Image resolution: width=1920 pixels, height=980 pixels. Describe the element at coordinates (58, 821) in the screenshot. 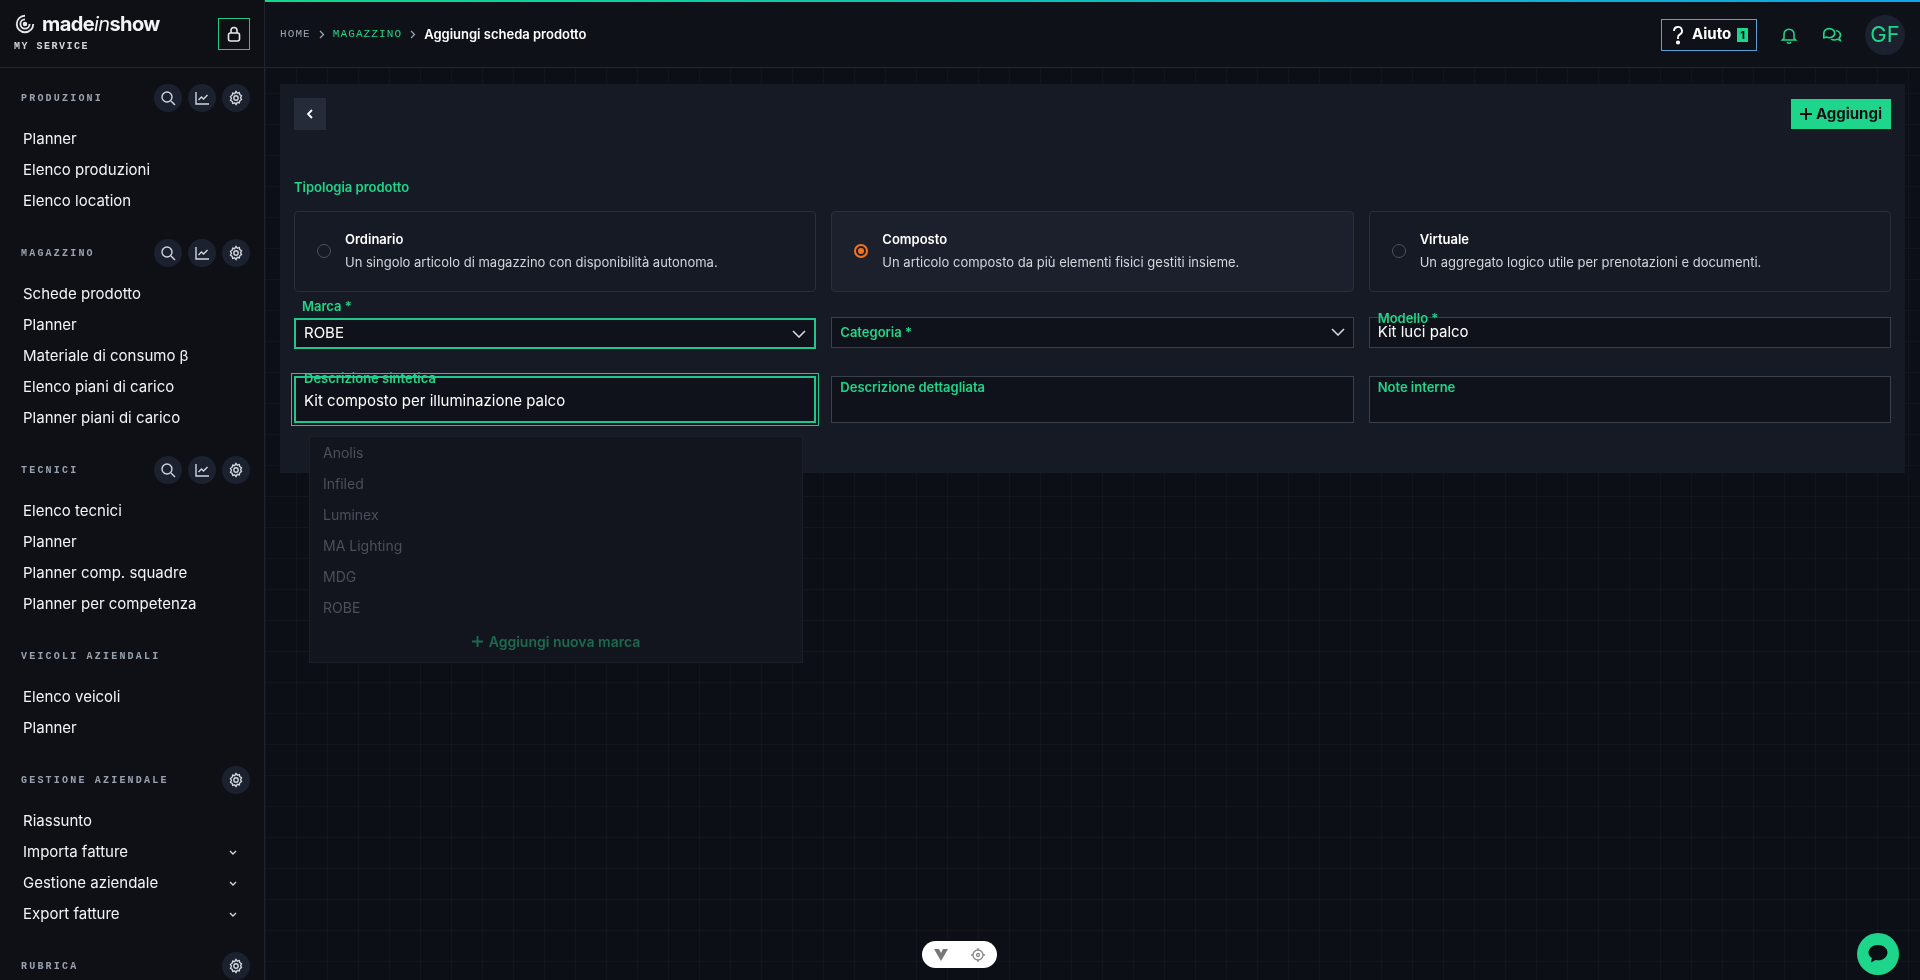

I see `sidebar-item: Riassunto` at that location.